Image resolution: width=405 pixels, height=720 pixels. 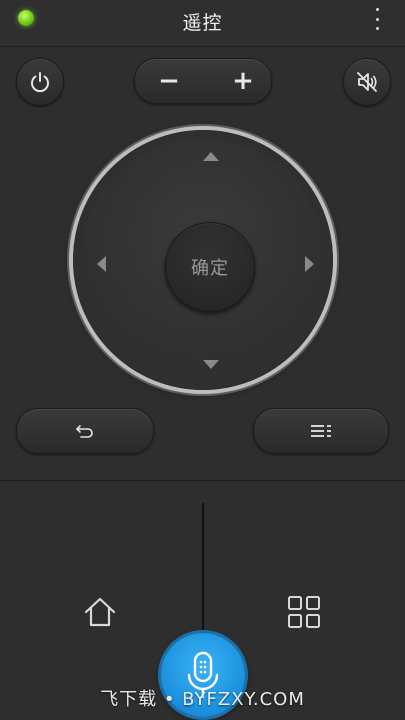 I want to click on volume-control: − +, so click(x=203, y=81).